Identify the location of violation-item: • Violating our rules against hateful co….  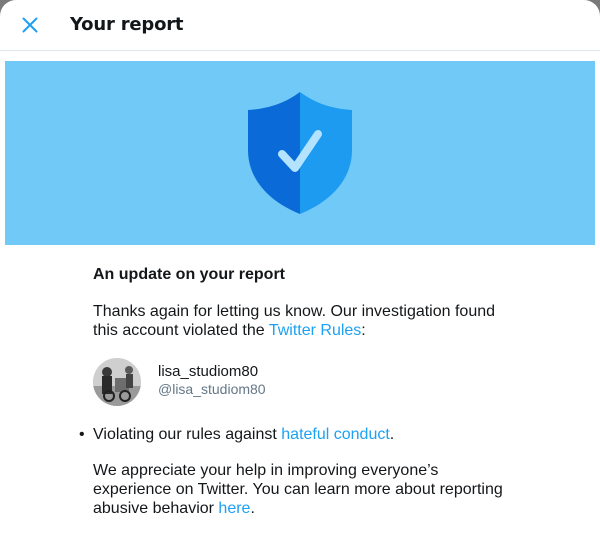
(237, 434).